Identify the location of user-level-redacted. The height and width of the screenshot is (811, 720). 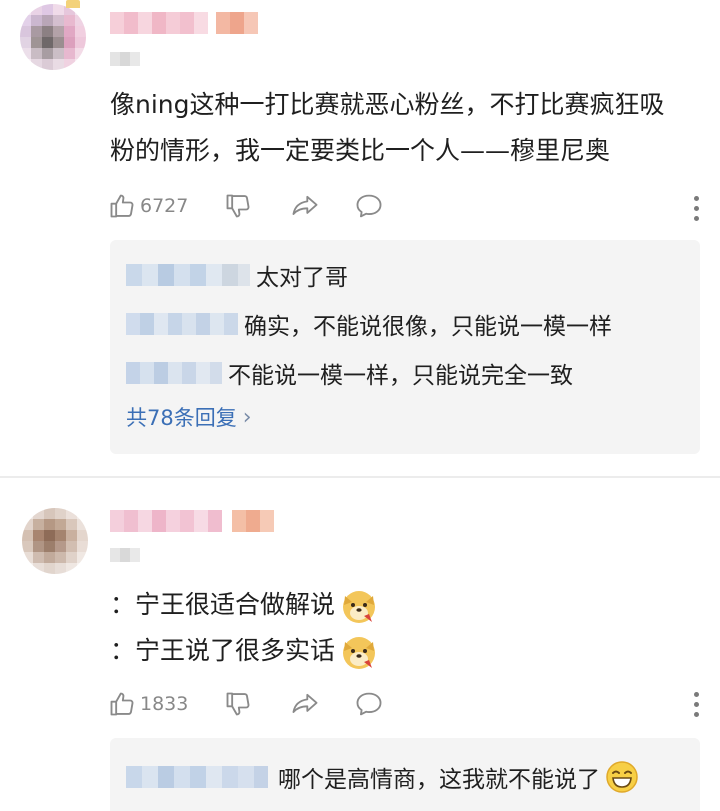
(125, 555).